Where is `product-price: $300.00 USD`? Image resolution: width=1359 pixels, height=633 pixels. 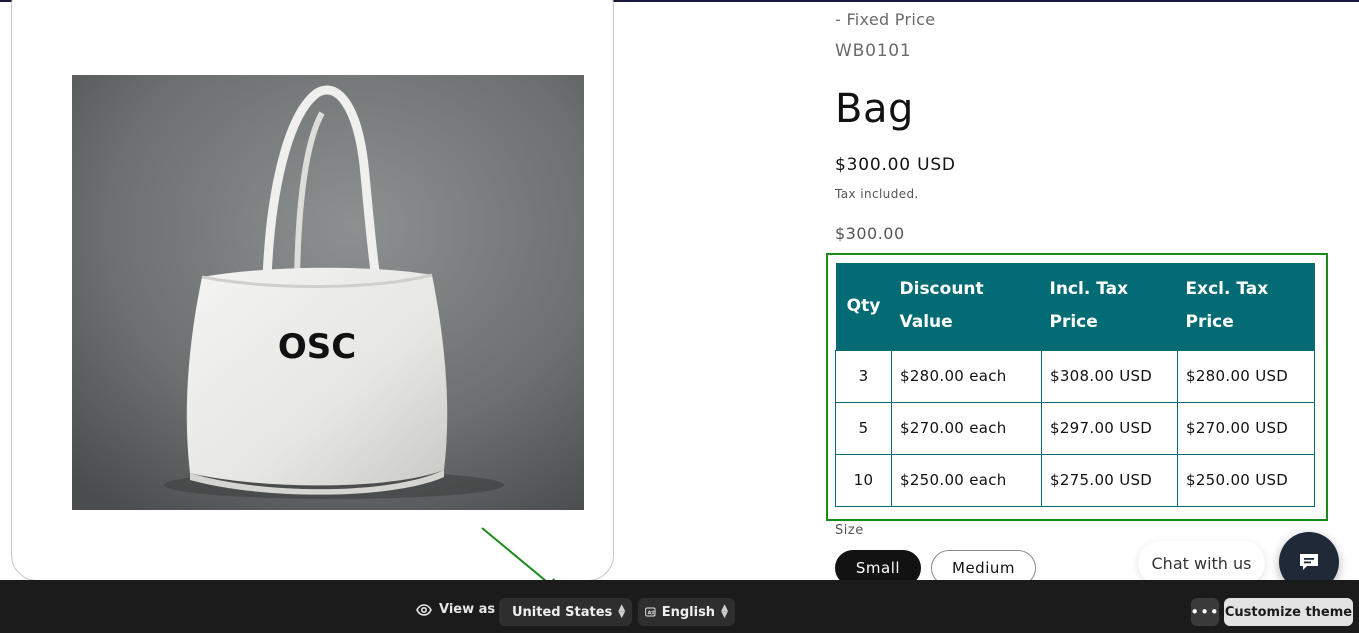 product-price: $300.00 USD is located at coordinates (895, 165).